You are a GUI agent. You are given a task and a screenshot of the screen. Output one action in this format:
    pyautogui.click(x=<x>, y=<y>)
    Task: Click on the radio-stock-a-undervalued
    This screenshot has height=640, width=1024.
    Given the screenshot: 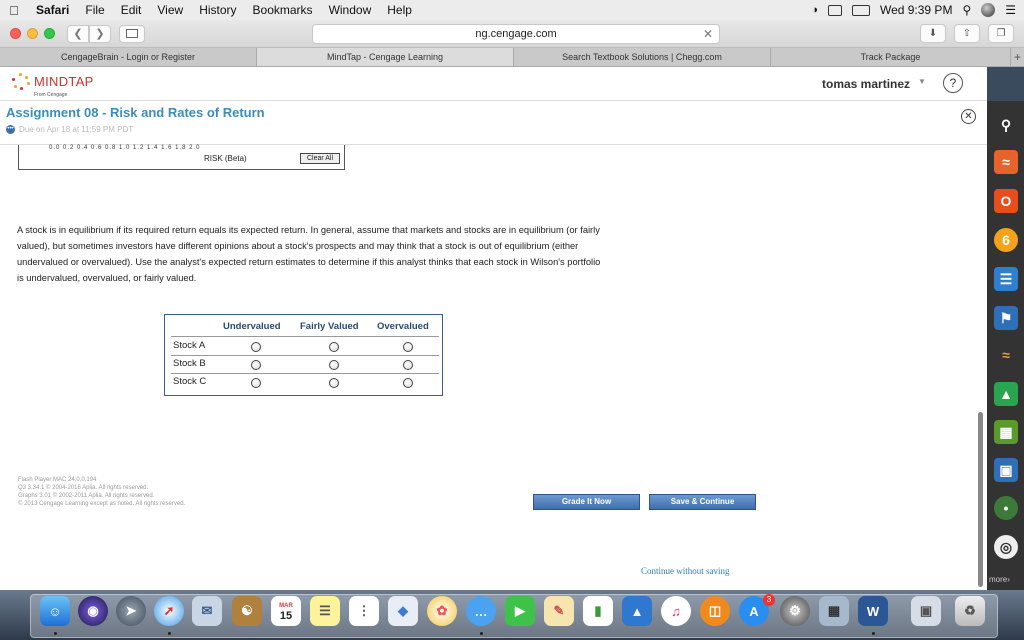 What is the action you would take?
    pyautogui.click(x=256, y=347)
    